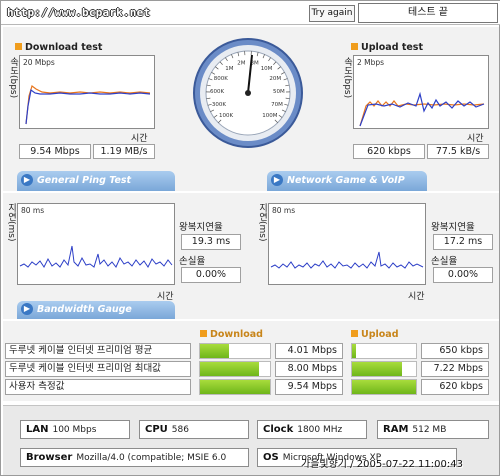  I want to click on upload-bar-value: 650 kbps, so click(455, 351).